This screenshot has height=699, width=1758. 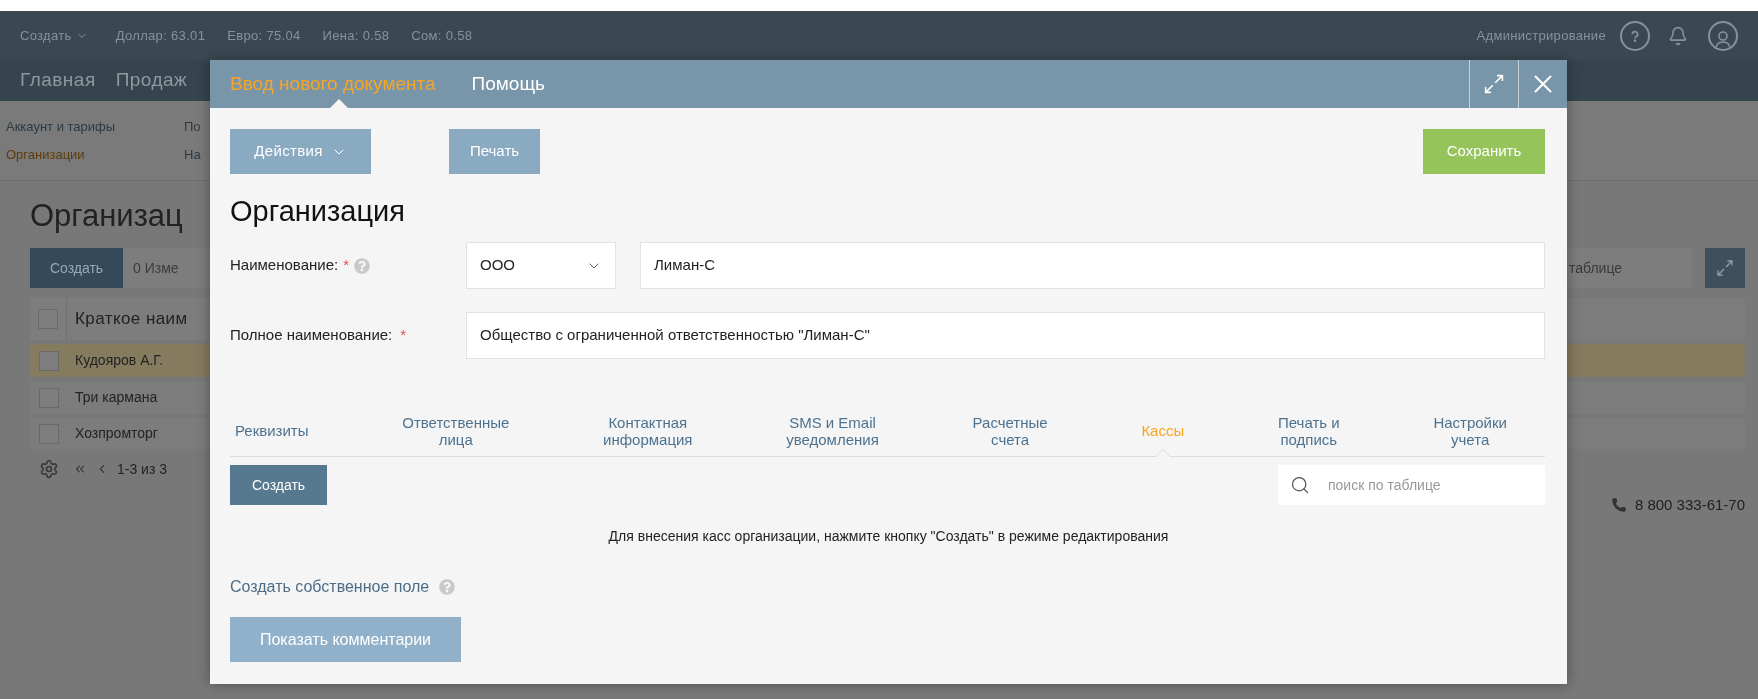 I want to click on subnav-item: Организации, so click(x=95, y=155).